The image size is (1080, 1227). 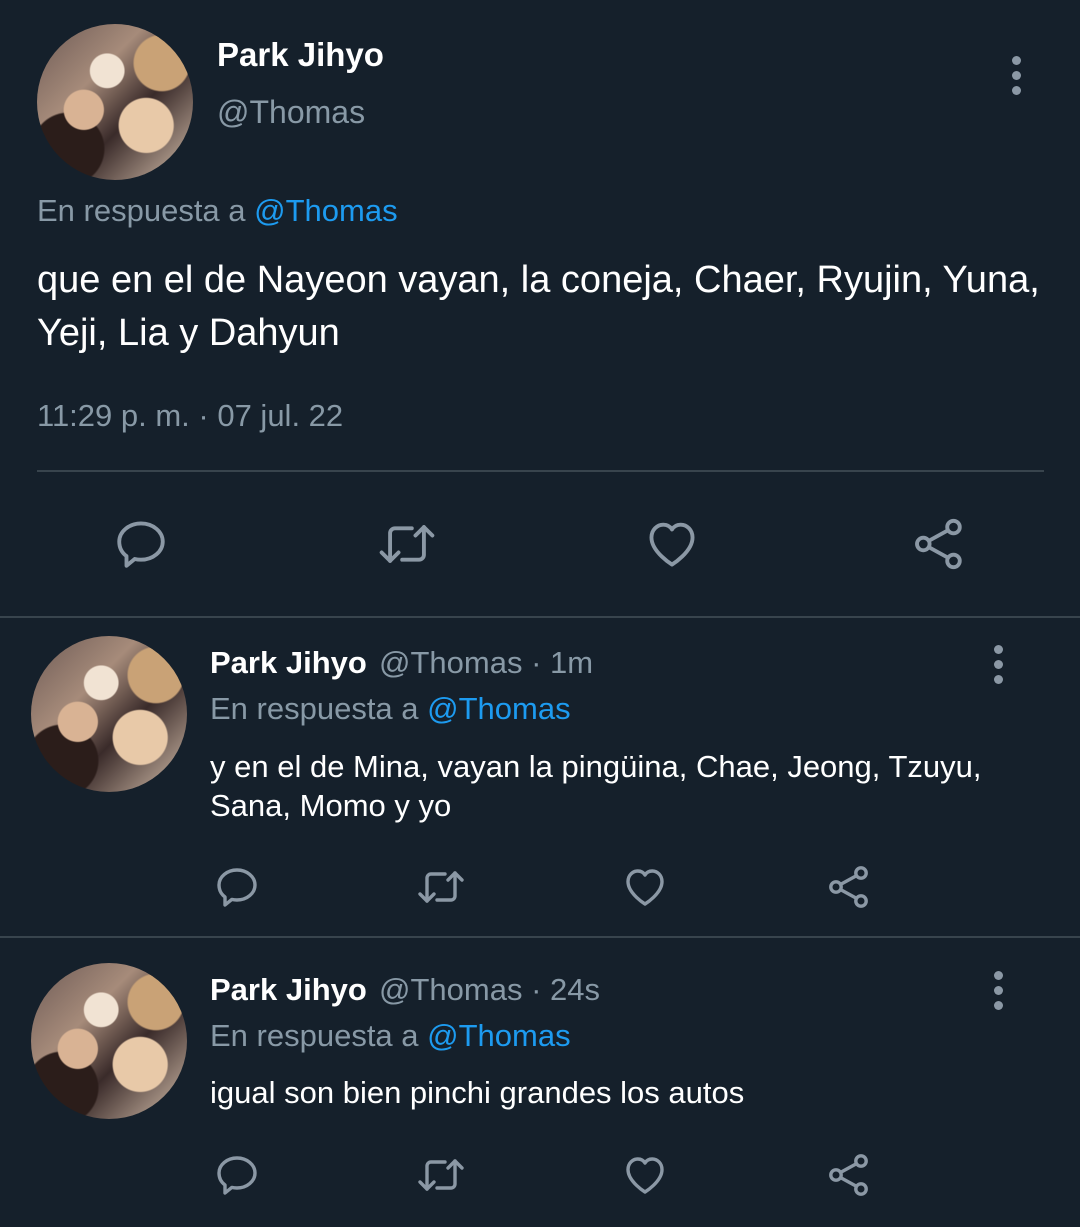 I want to click on author-handle-time: @Thomas · 24s, so click(x=489, y=990).